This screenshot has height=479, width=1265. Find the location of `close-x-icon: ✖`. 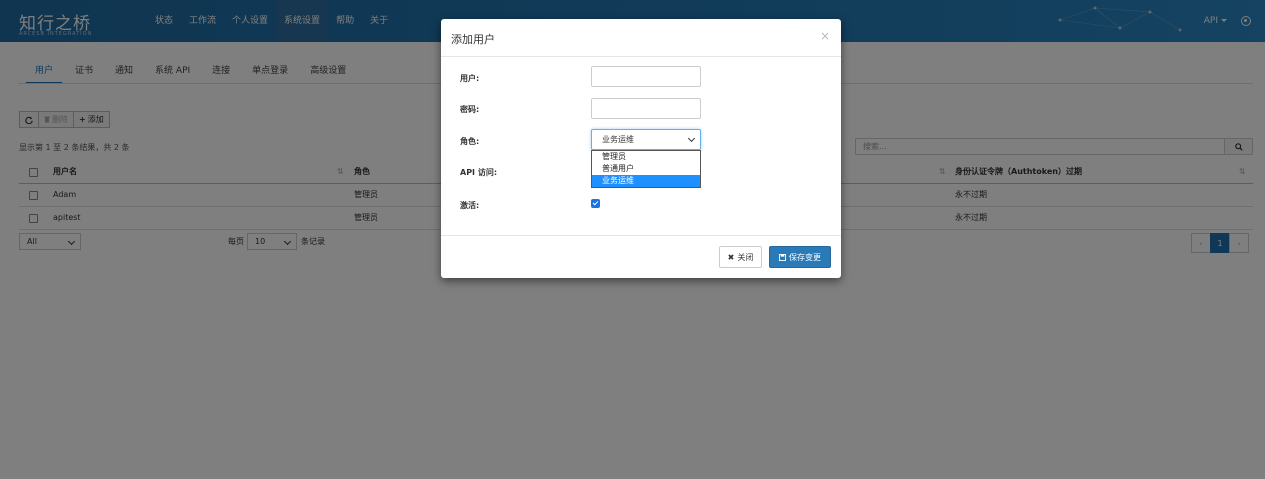

close-x-icon: ✖ is located at coordinates (731, 257).